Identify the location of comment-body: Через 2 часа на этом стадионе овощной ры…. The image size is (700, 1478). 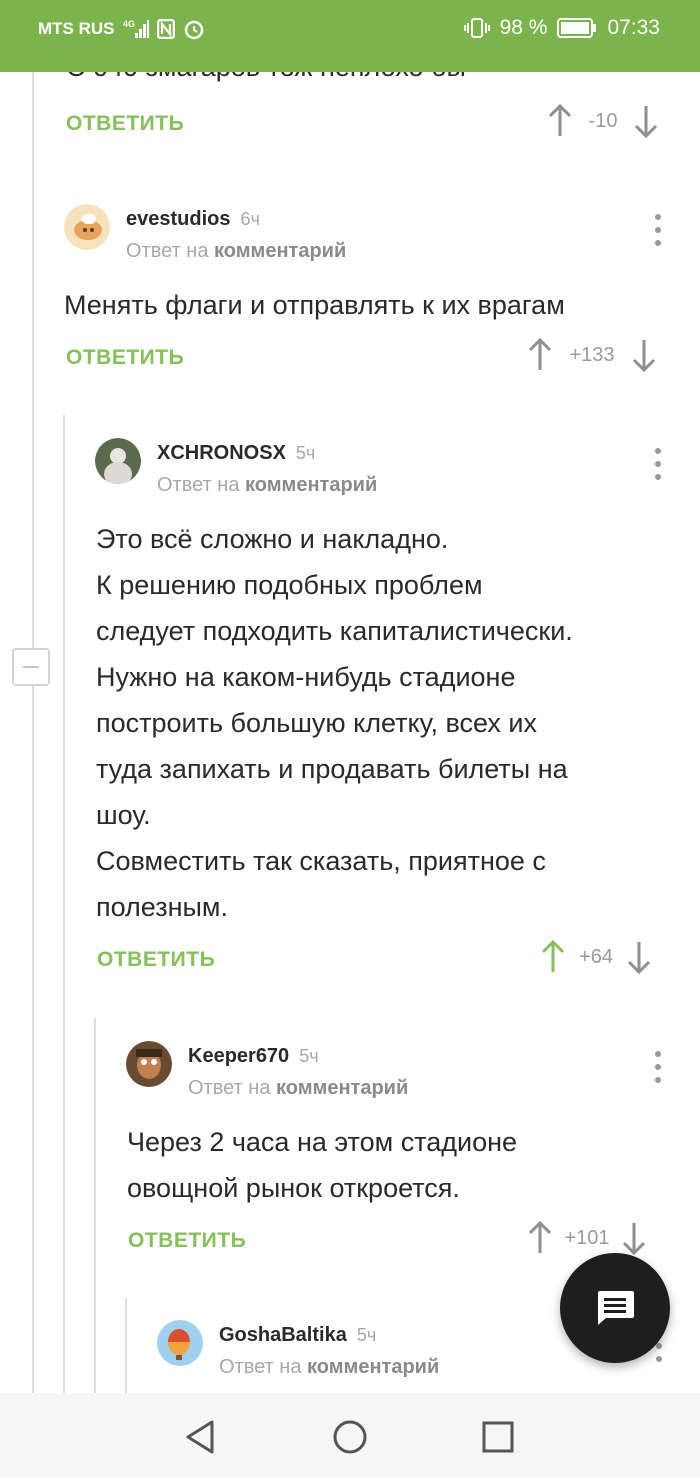
(402, 1165).